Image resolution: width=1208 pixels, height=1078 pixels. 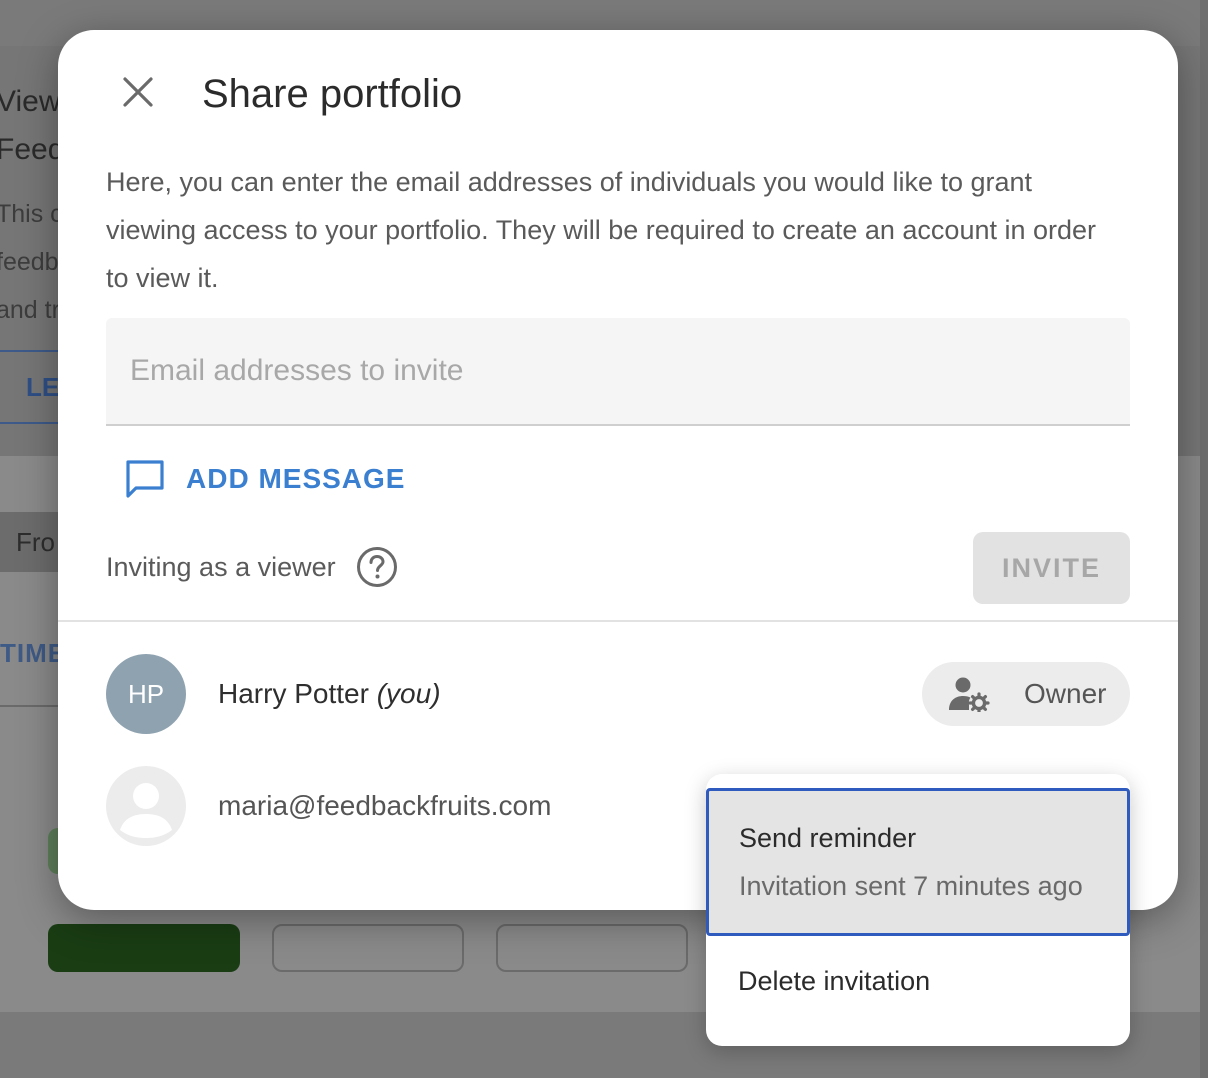 What do you see at coordinates (1065, 693) in the screenshot?
I see `owner-role-label: Owner` at bounding box center [1065, 693].